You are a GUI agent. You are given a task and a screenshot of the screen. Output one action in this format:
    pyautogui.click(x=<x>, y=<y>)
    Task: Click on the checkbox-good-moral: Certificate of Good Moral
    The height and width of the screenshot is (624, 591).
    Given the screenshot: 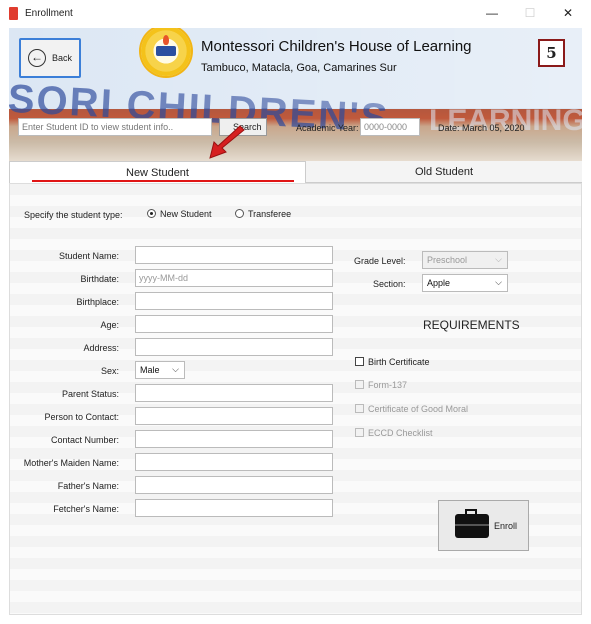 What is the action you would take?
    pyautogui.click(x=411, y=409)
    